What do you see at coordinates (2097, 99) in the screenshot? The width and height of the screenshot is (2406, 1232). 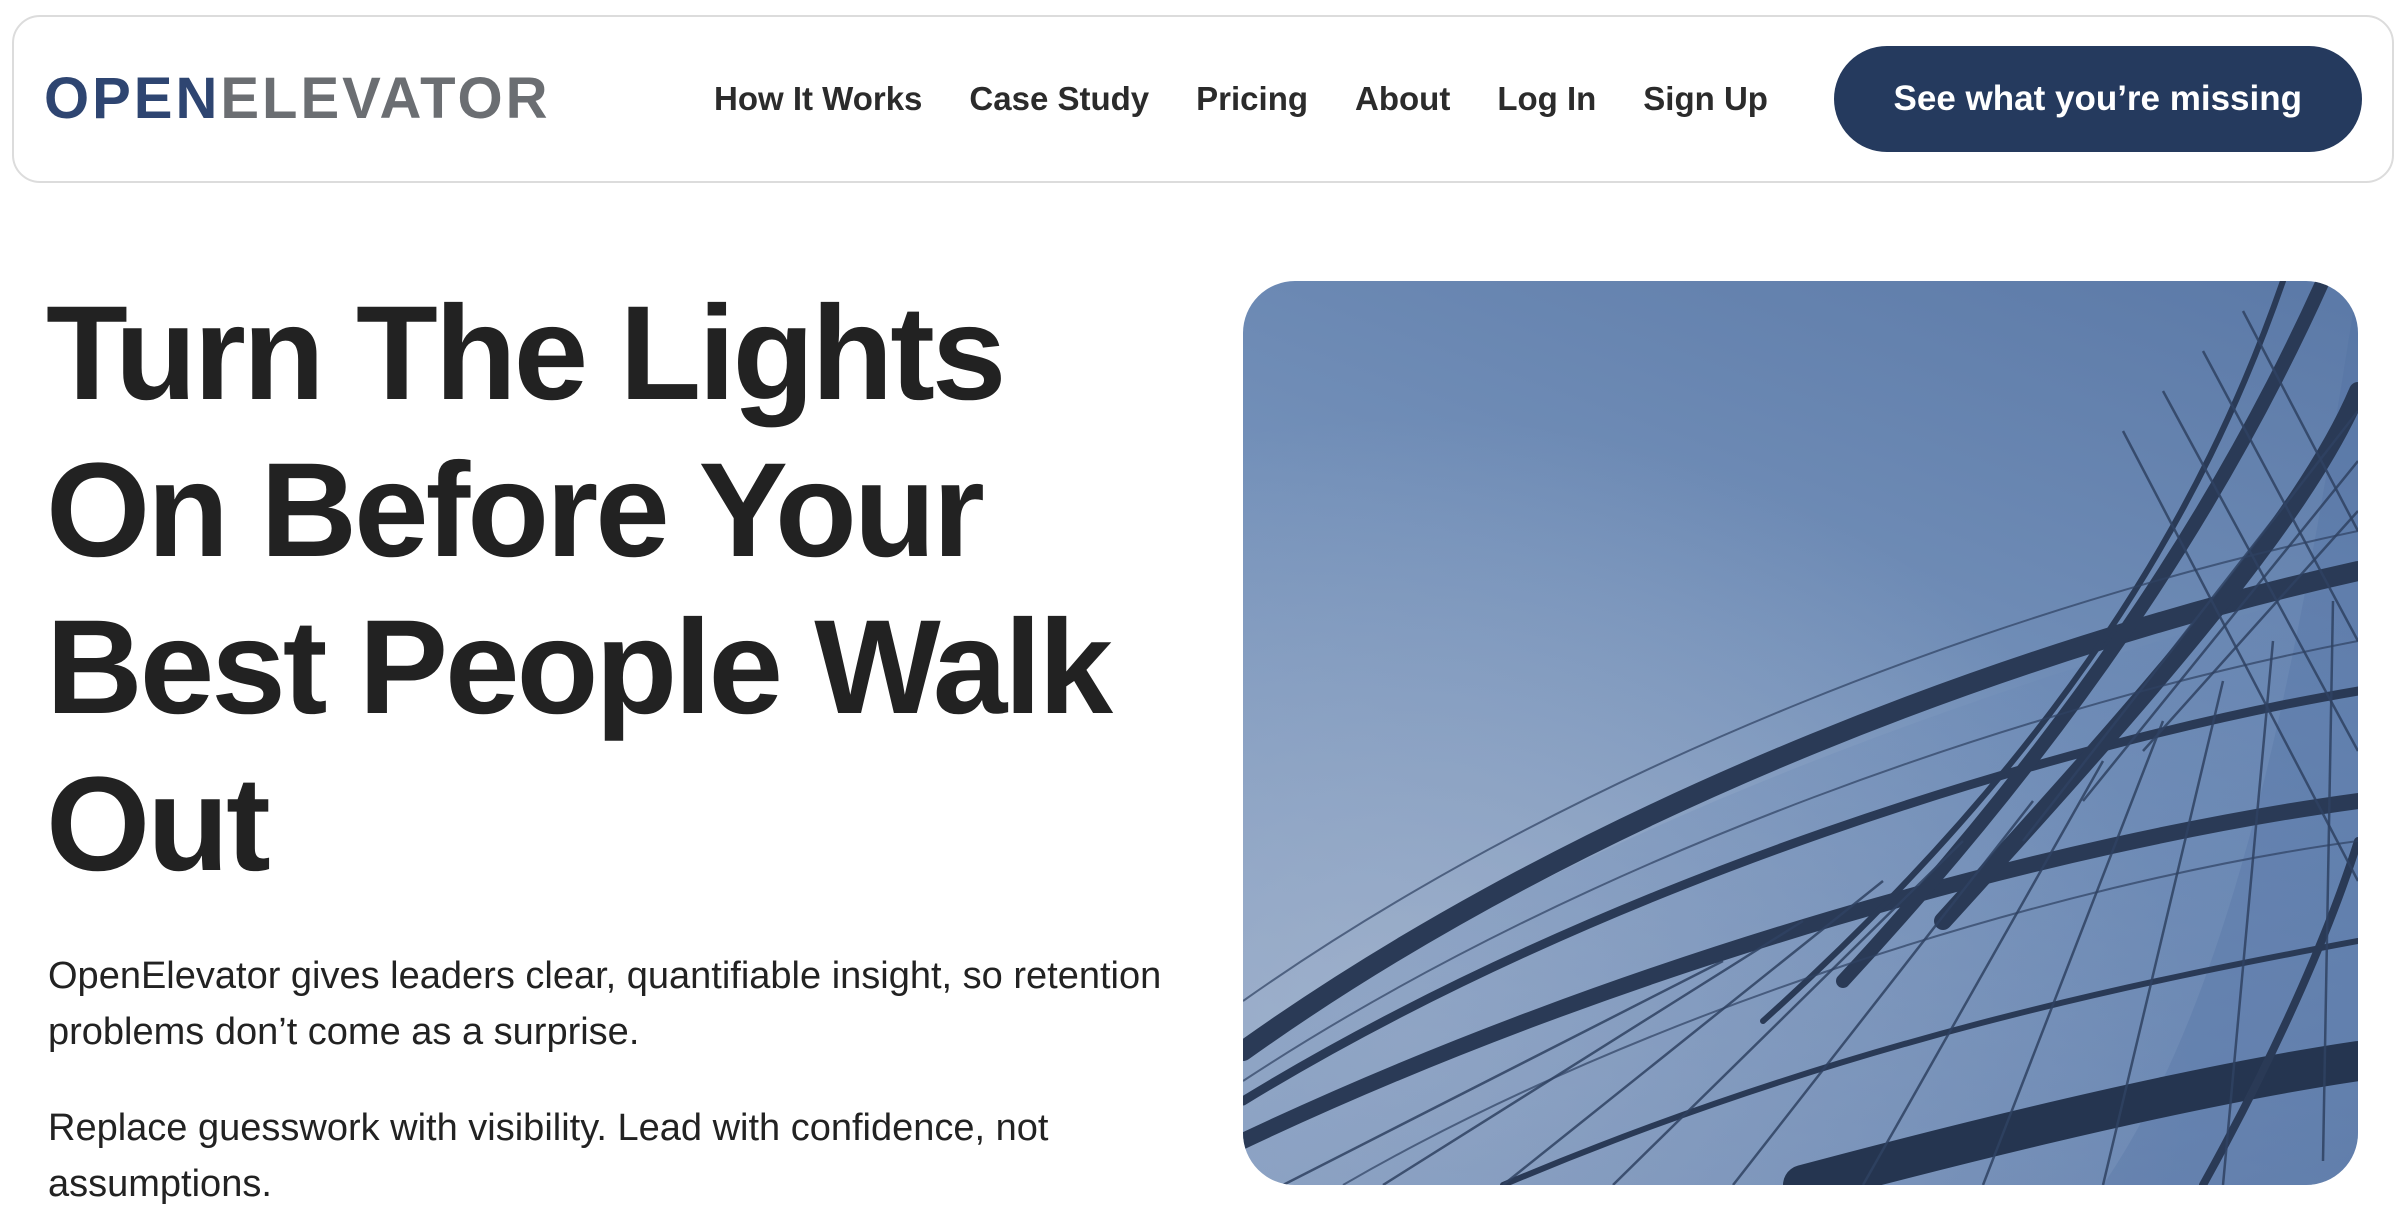 I see `see-what-youre-missing-button: See what you’re missing` at bounding box center [2097, 99].